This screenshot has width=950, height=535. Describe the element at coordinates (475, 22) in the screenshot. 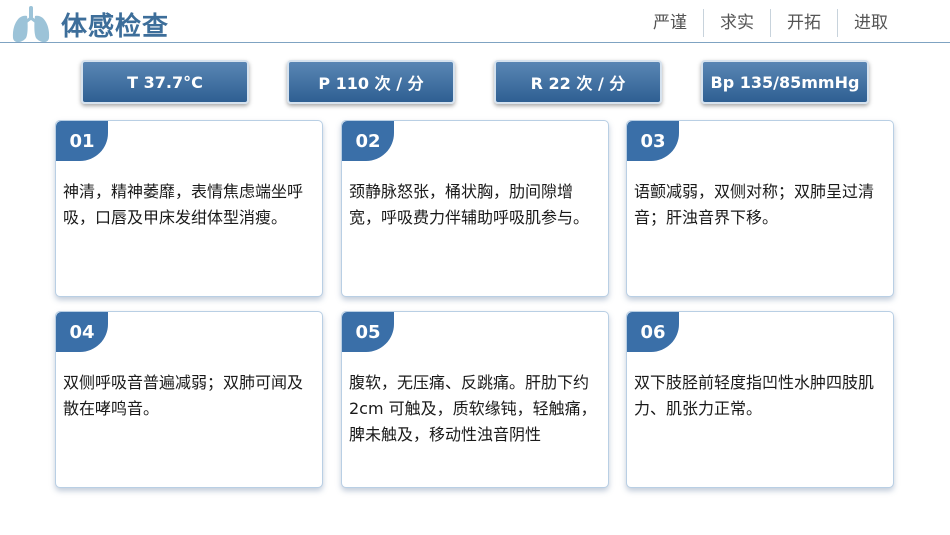

I see `header: 体感检查 严谨 求实 开拓 进取` at that location.